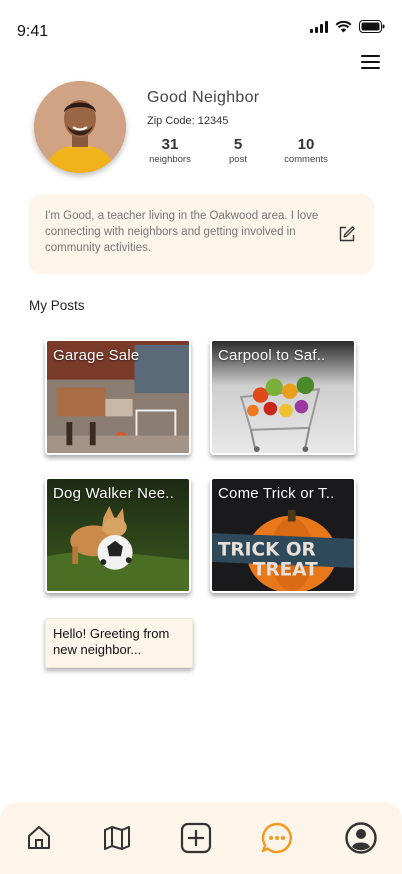 The height and width of the screenshot is (874, 402). I want to click on nav-chat, so click(277, 838).